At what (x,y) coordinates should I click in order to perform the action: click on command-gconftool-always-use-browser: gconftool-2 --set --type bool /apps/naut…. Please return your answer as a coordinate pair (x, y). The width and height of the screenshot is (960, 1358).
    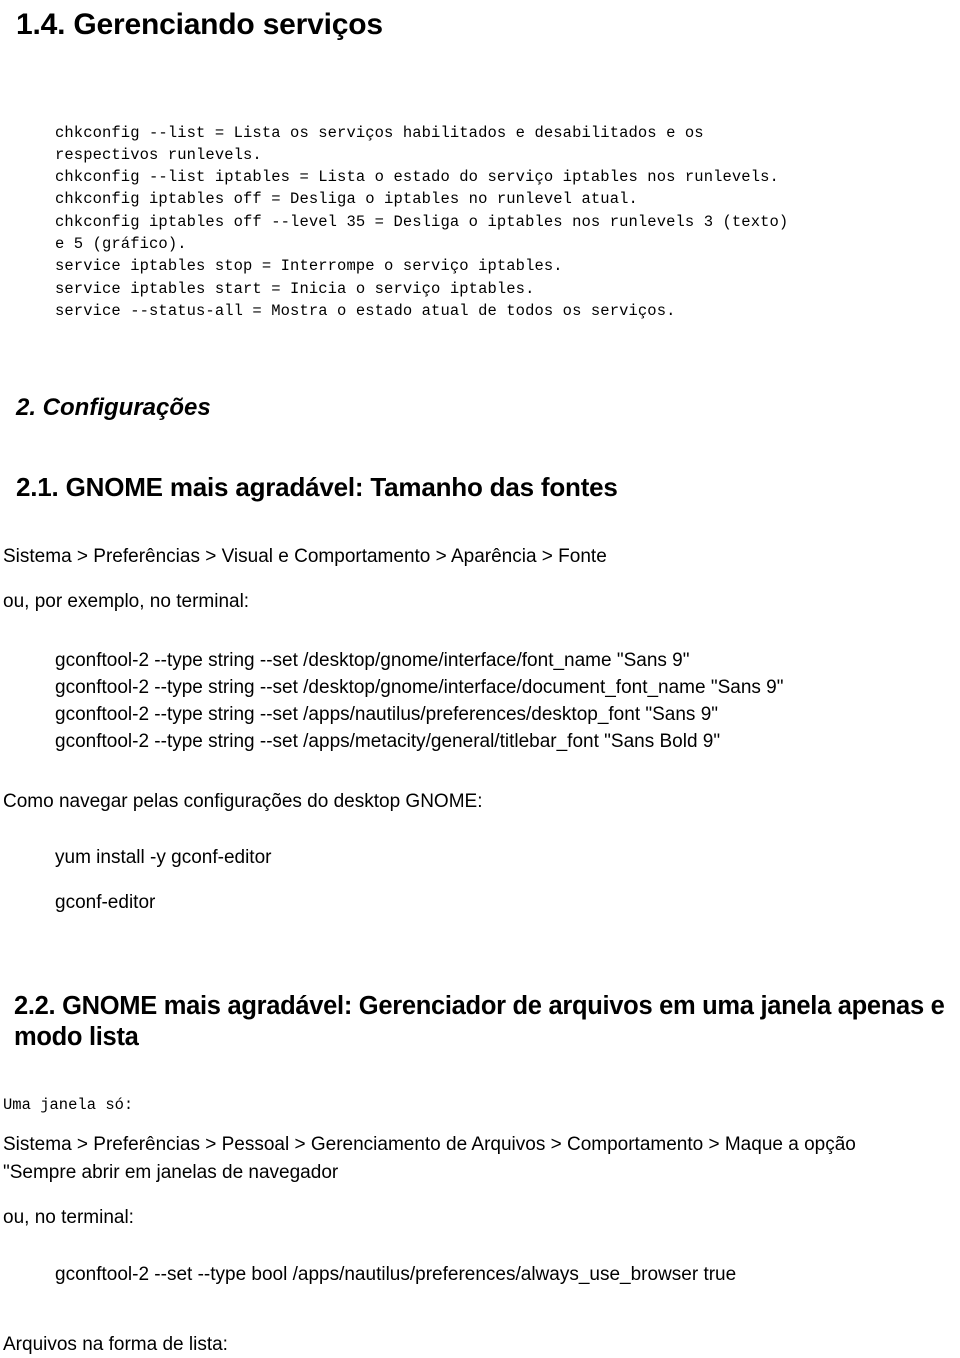
    Looking at the image, I should click on (396, 1274).